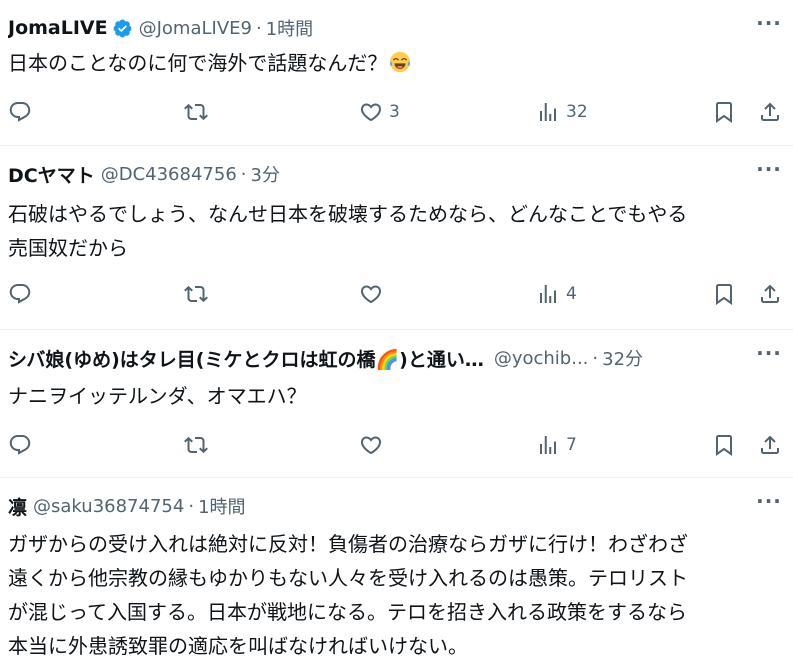 This screenshot has width=793, height=668. I want to click on like-button: 3, so click(379, 112).